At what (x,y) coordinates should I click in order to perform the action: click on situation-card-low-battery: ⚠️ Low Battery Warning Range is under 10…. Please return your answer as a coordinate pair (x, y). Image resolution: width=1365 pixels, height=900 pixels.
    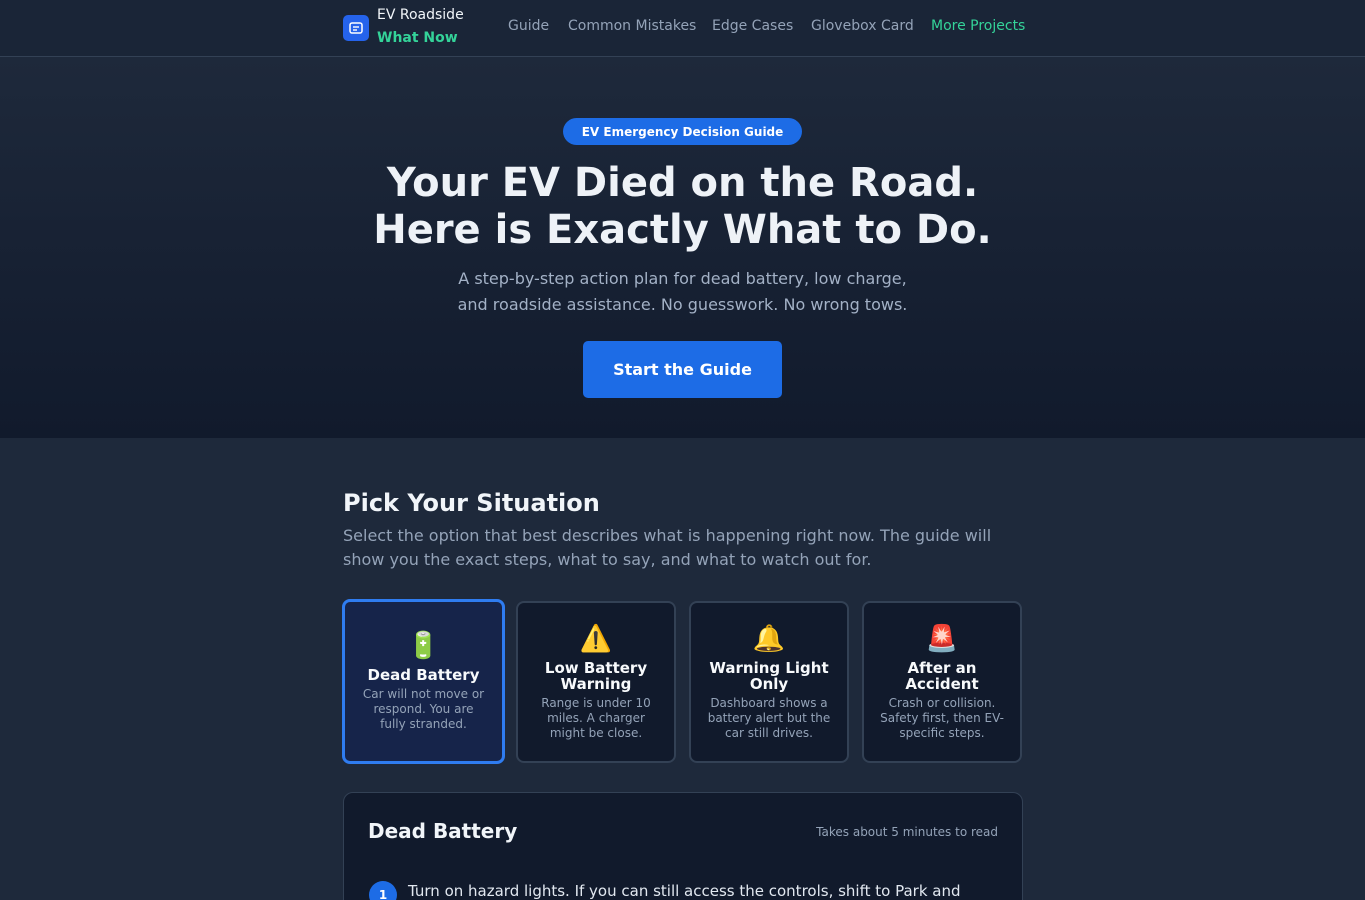
    Looking at the image, I should click on (596, 682).